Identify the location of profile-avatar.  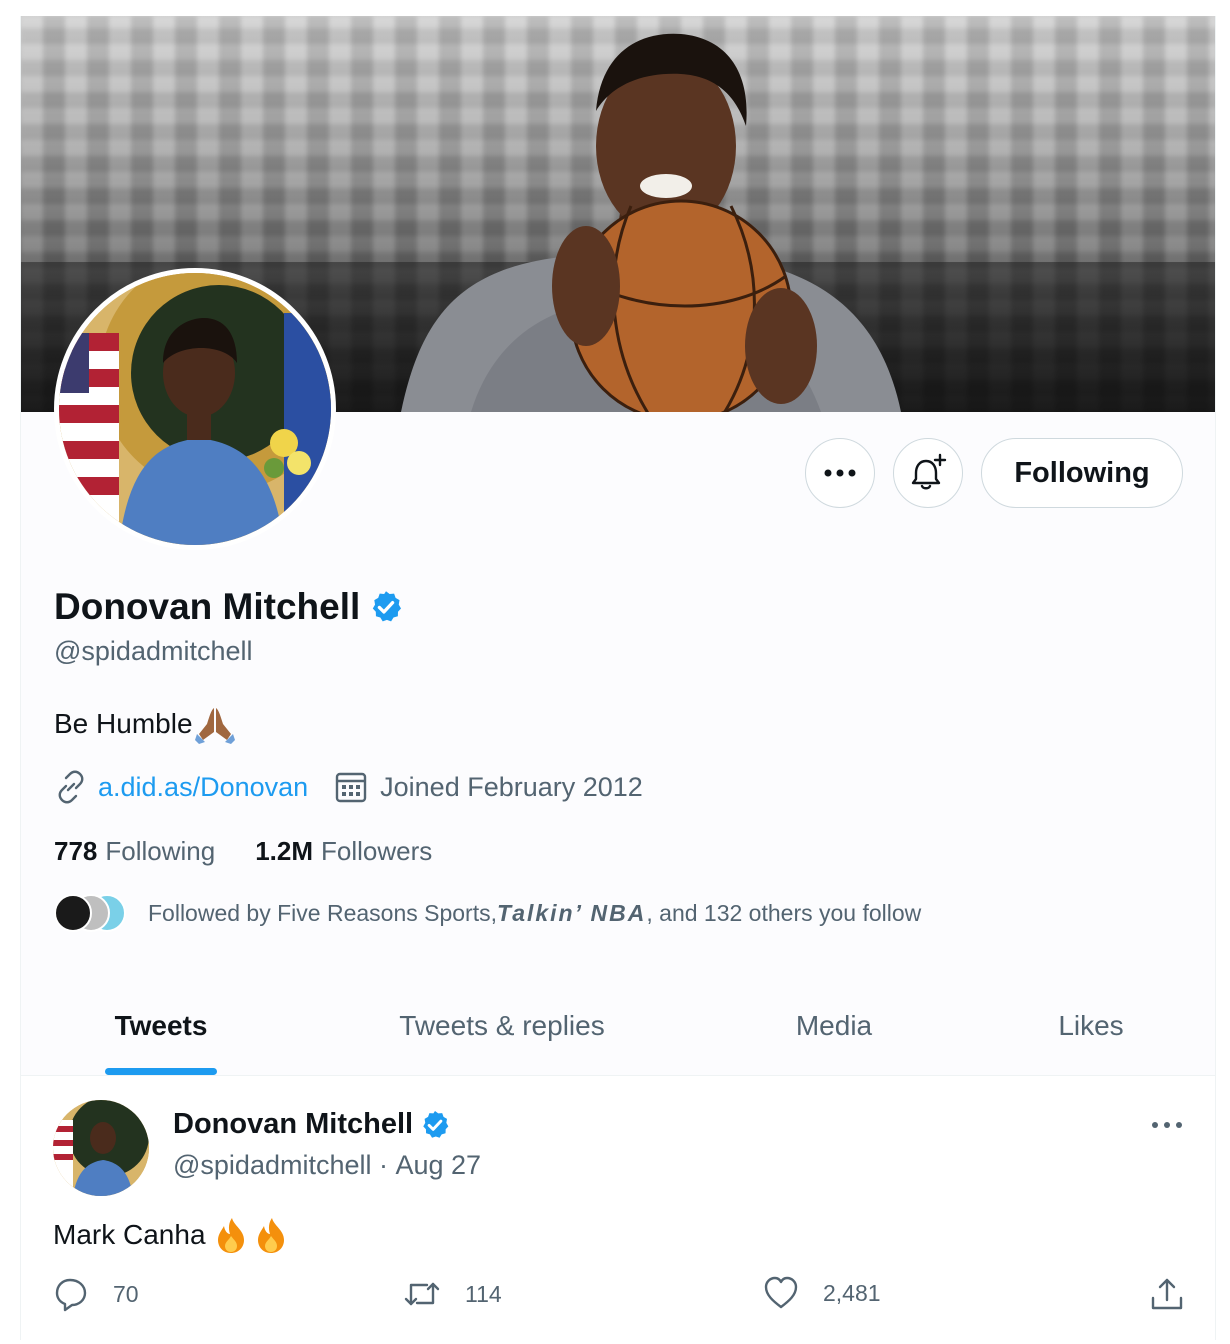
(195, 409).